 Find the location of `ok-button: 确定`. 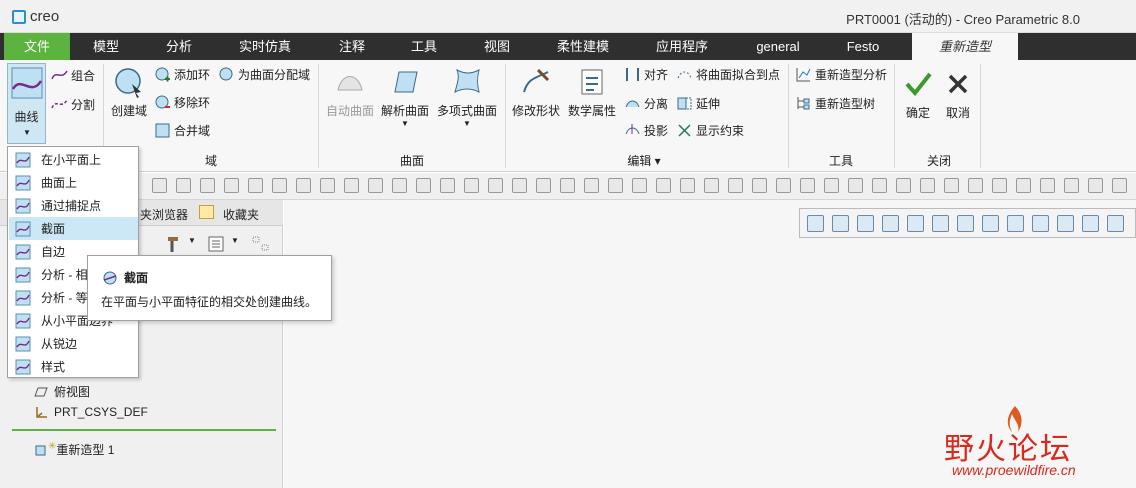

ok-button: 确定 is located at coordinates (918, 94).